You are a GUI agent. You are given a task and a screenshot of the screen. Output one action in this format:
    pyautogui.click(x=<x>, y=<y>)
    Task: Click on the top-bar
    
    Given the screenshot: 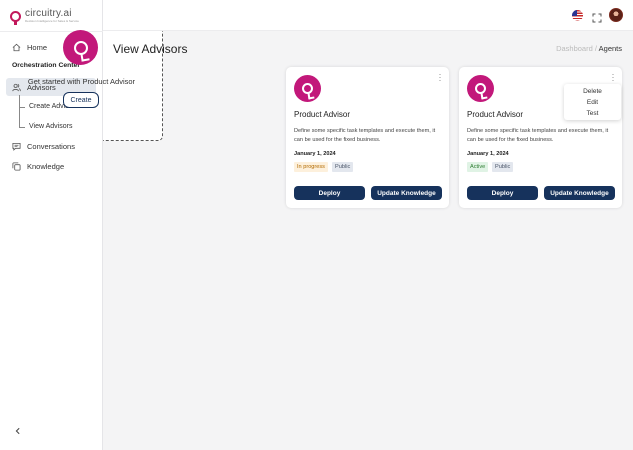 What is the action you would take?
    pyautogui.click(x=368, y=15)
    